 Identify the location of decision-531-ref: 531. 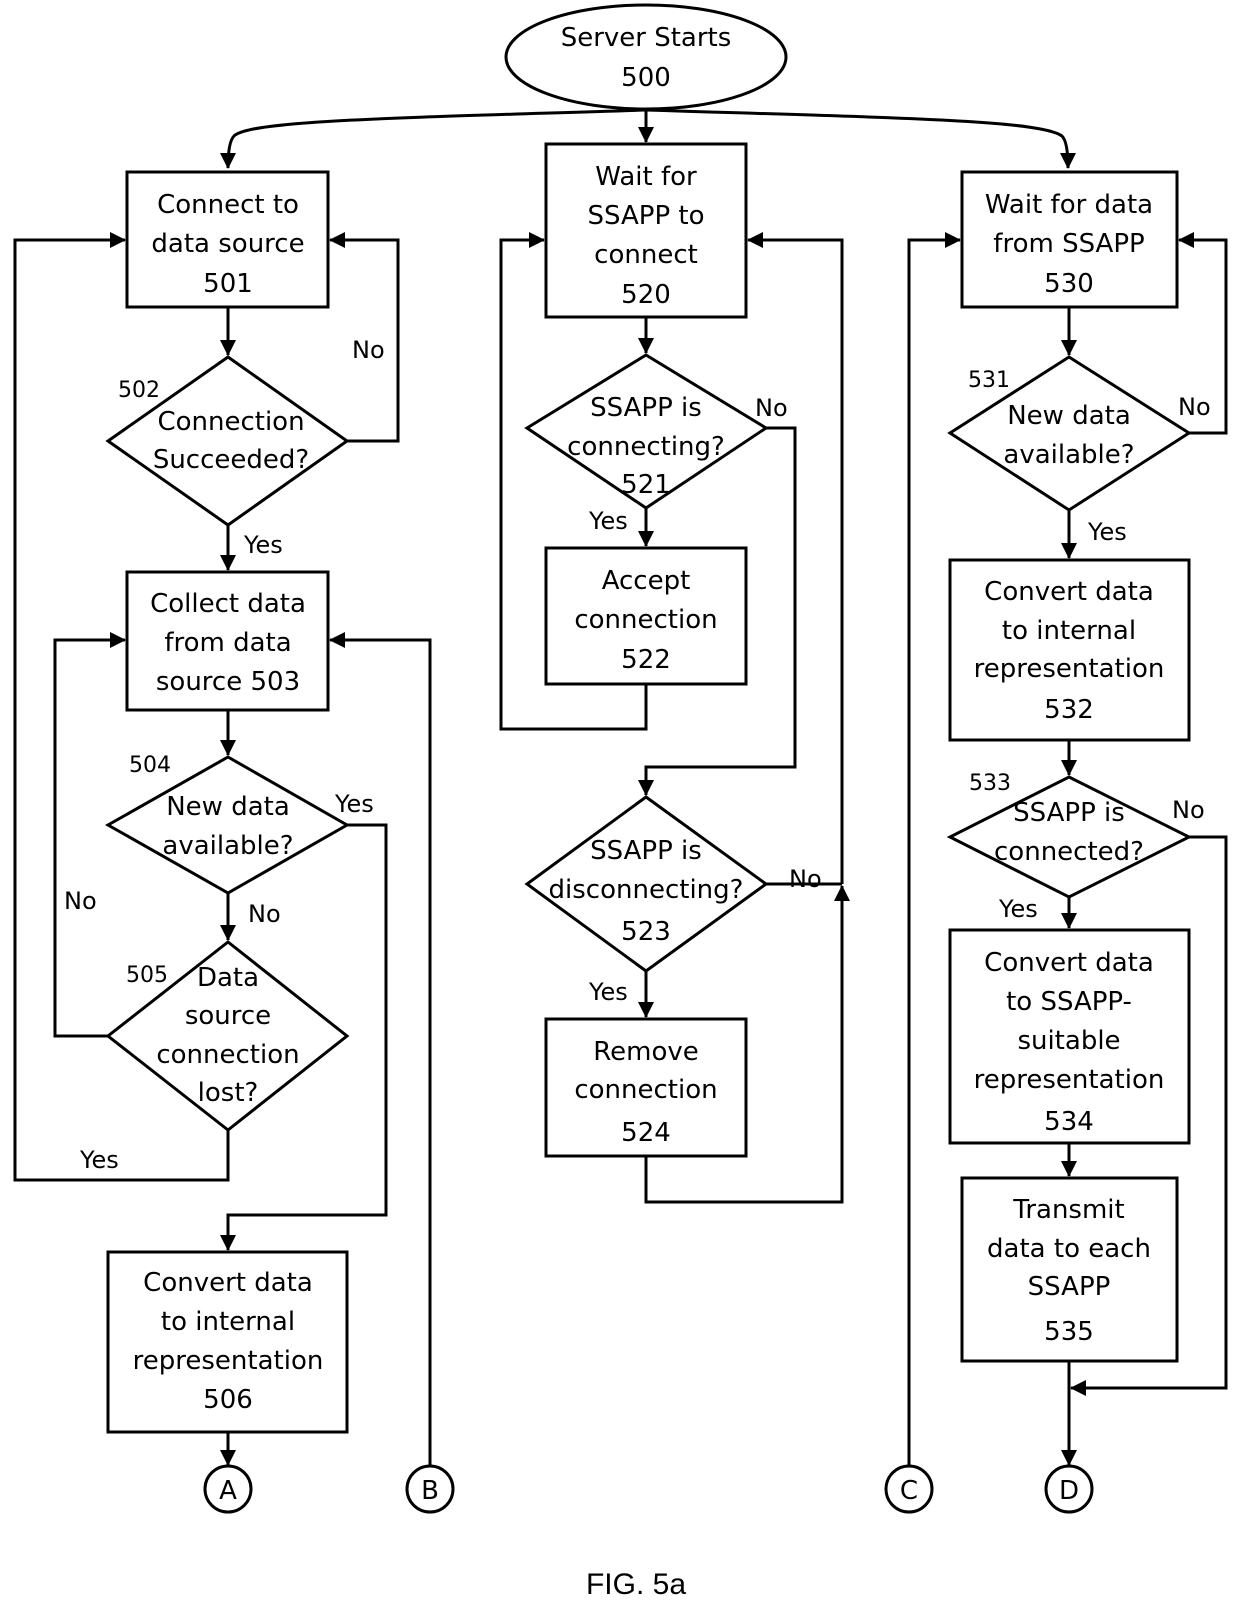
(989, 380).